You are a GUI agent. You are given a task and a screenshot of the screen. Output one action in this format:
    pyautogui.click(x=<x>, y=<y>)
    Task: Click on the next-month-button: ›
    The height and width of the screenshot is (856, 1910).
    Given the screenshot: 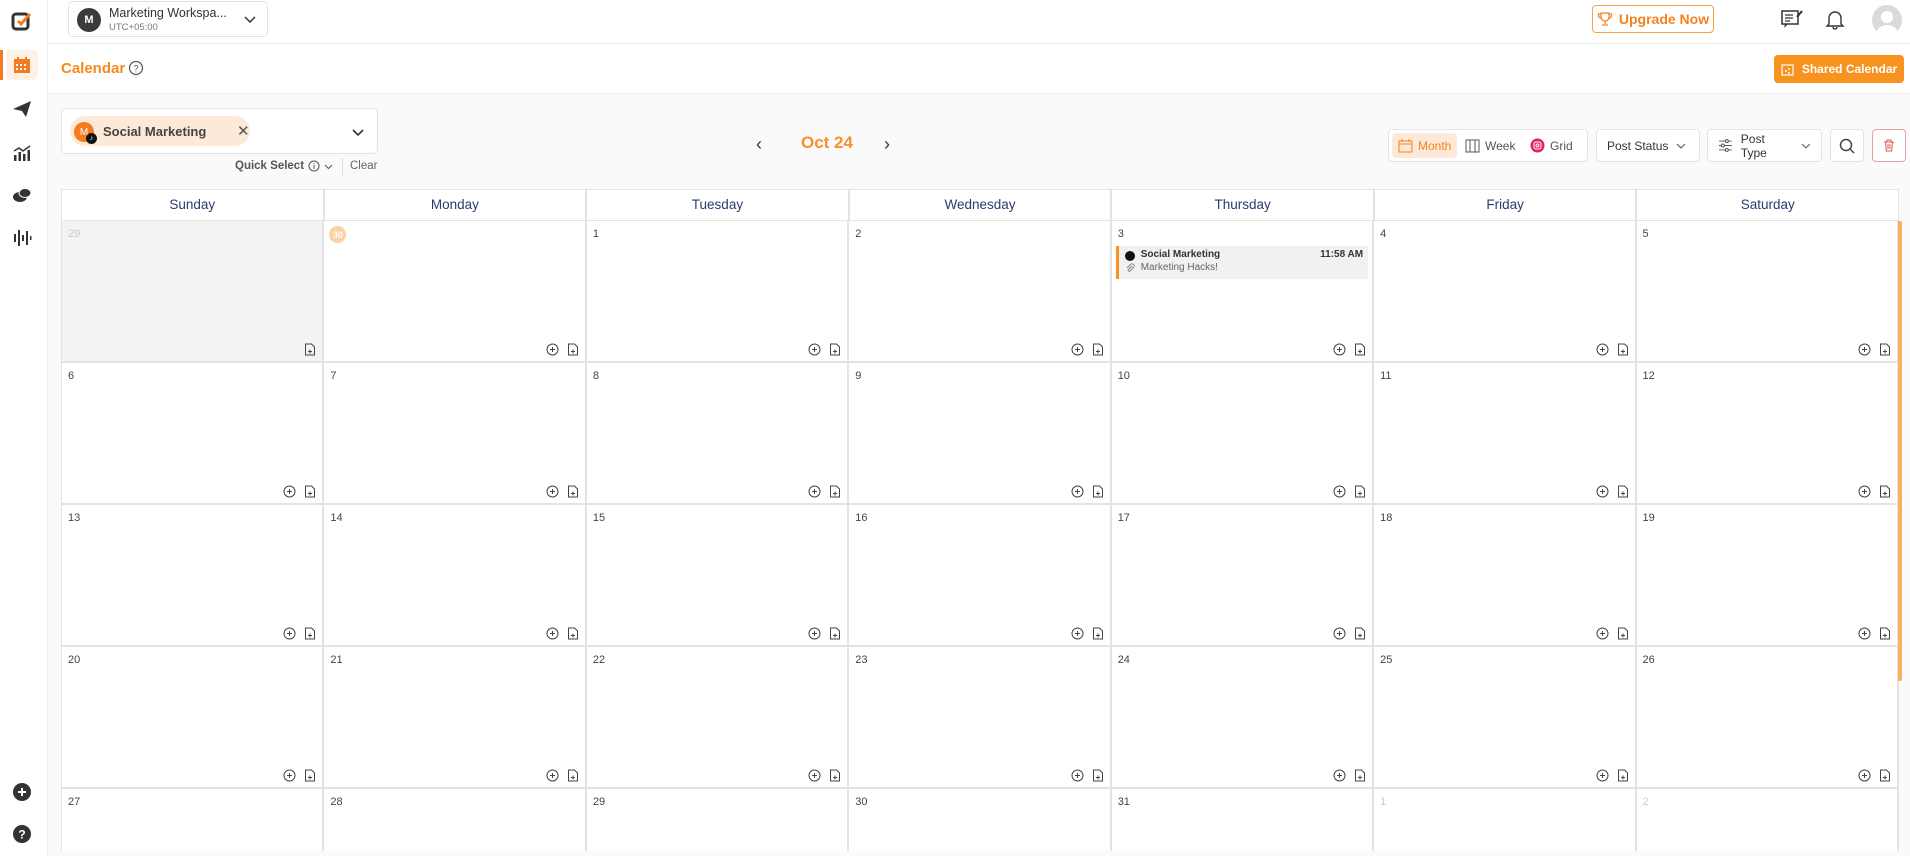 What is the action you would take?
    pyautogui.click(x=887, y=144)
    